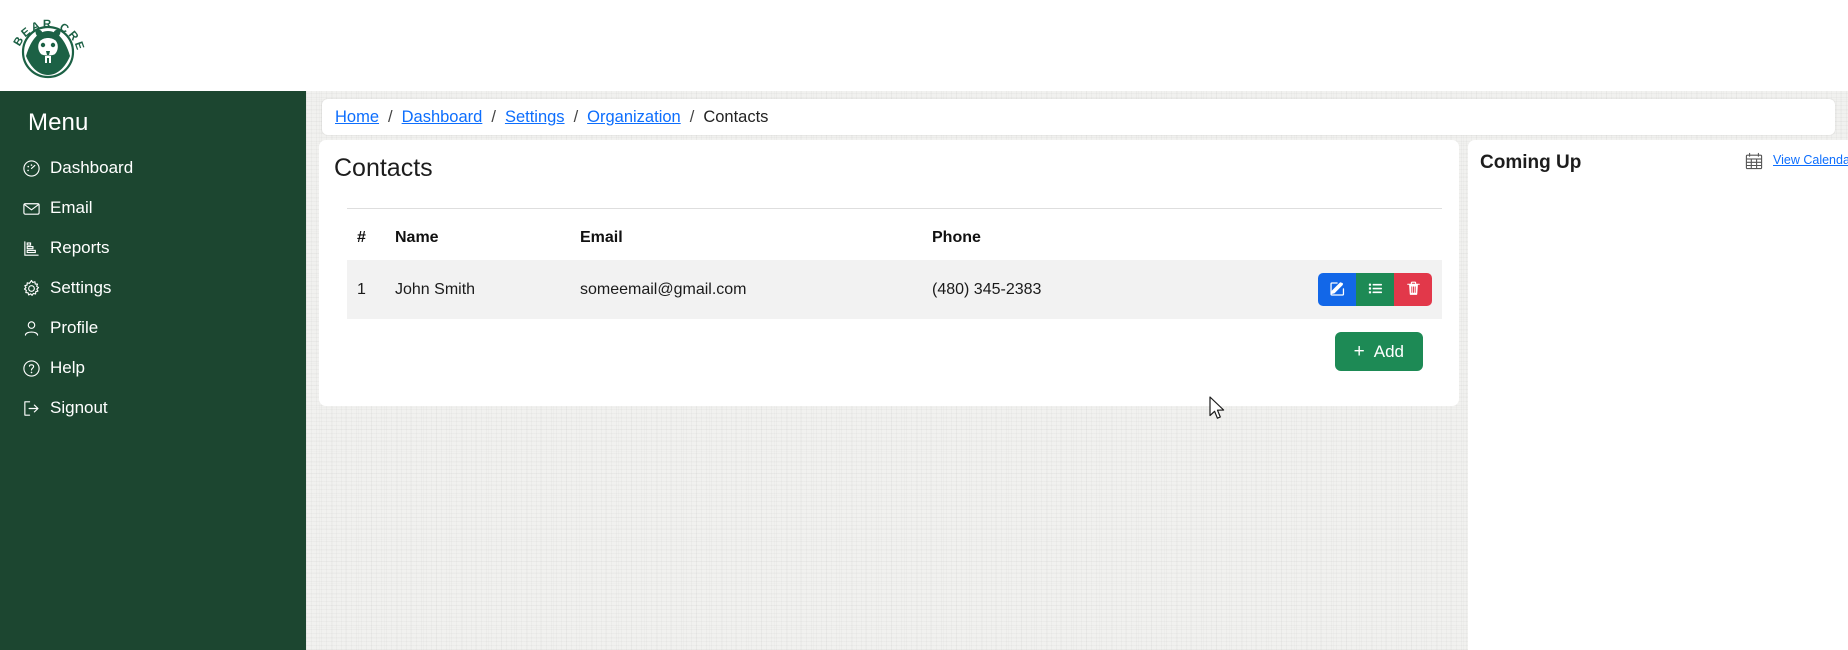 The height and width of the screenshot is (650, 1848). I want to click on list-contact-button, so click(1375, 289).